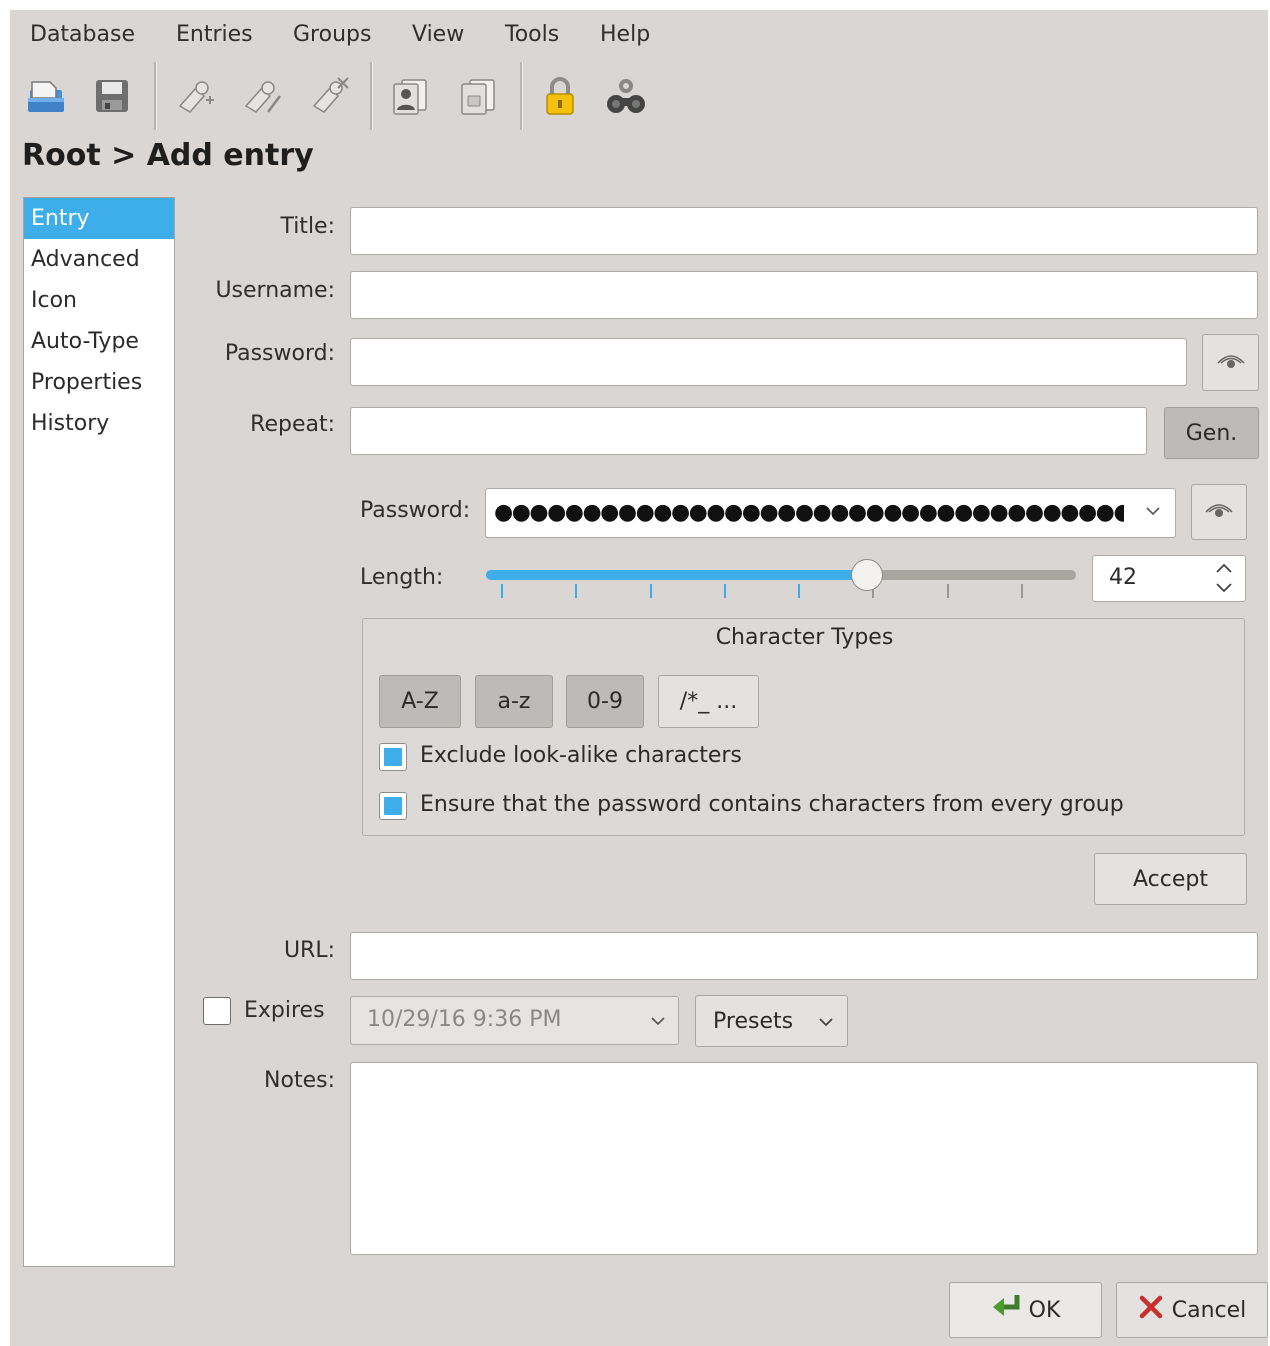 Image resolution: width=1270 pixels, height=1346 pixels. I want to click on spin-up-down-icon, so click(1224, 581).